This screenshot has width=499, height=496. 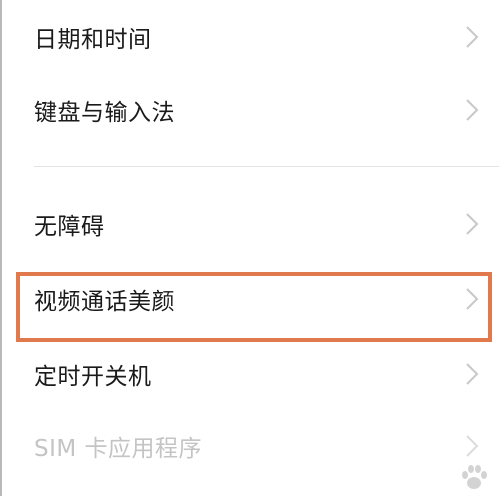 I want to click on settings-item-video-call-beauty: 视频通话美颜, so click(x=249, y=299).